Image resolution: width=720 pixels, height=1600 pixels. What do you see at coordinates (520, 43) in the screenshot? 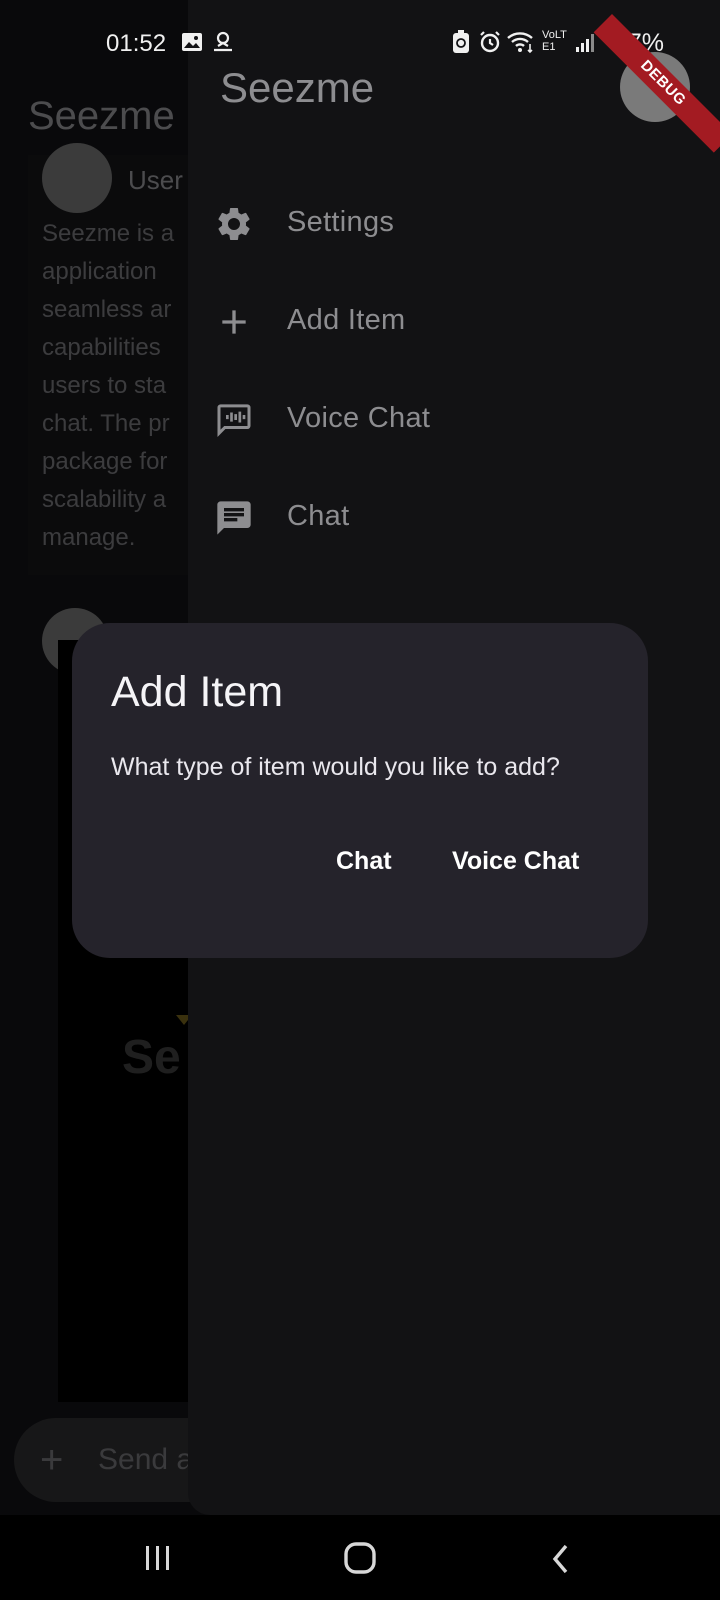
I see `wifi-icon` at bounding box center [520, 43].